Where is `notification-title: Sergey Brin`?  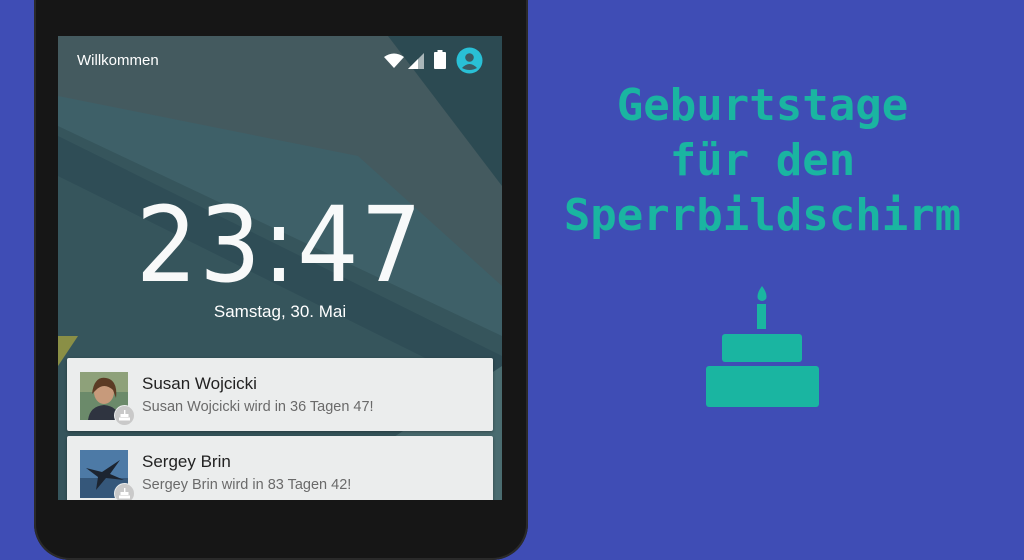
notification-title: Sergey Brin is located at coordinates (186, 461).